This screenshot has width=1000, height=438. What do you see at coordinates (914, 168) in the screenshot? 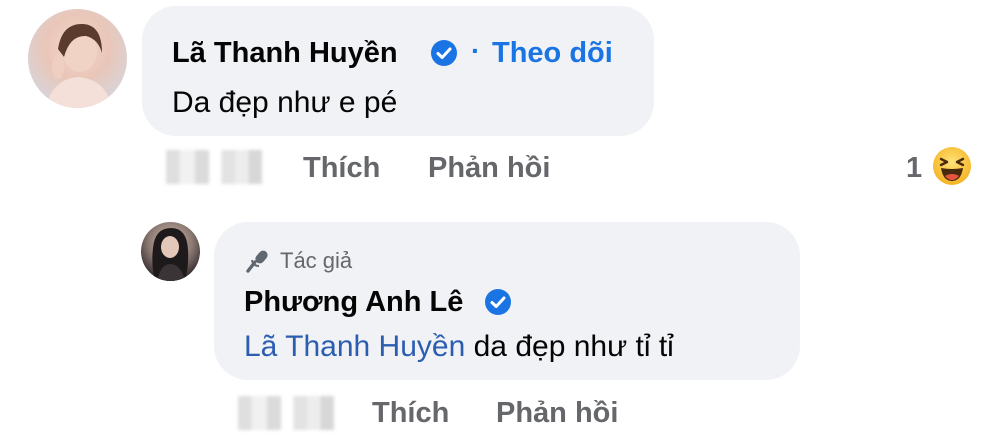
I see `reaction-count: 1` at bounding box center [914, 168].